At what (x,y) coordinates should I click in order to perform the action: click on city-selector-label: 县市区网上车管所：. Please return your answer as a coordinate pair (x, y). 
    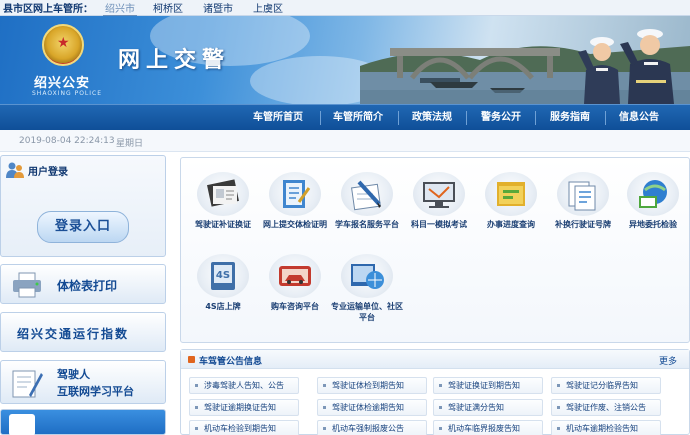
    Looking at the image, I should click on (48, 9).